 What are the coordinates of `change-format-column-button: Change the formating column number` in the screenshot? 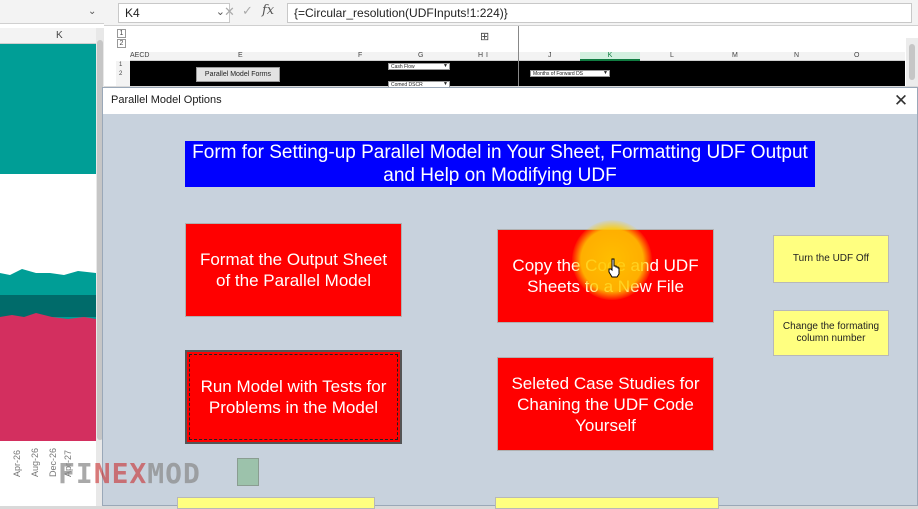 It's located at (831, 333).